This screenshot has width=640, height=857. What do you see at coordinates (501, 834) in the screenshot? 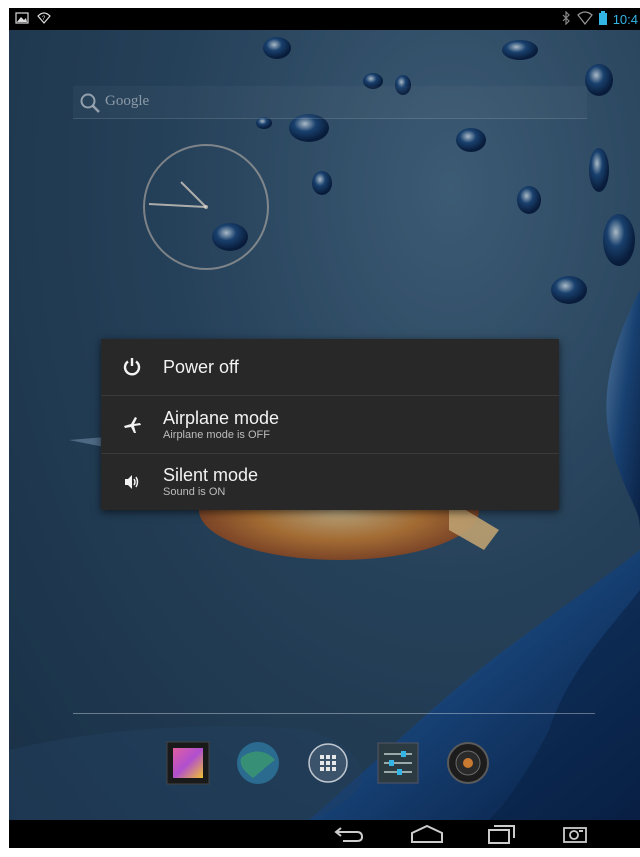
I see `recent-apps-icon` at bounding box center [501, 834].